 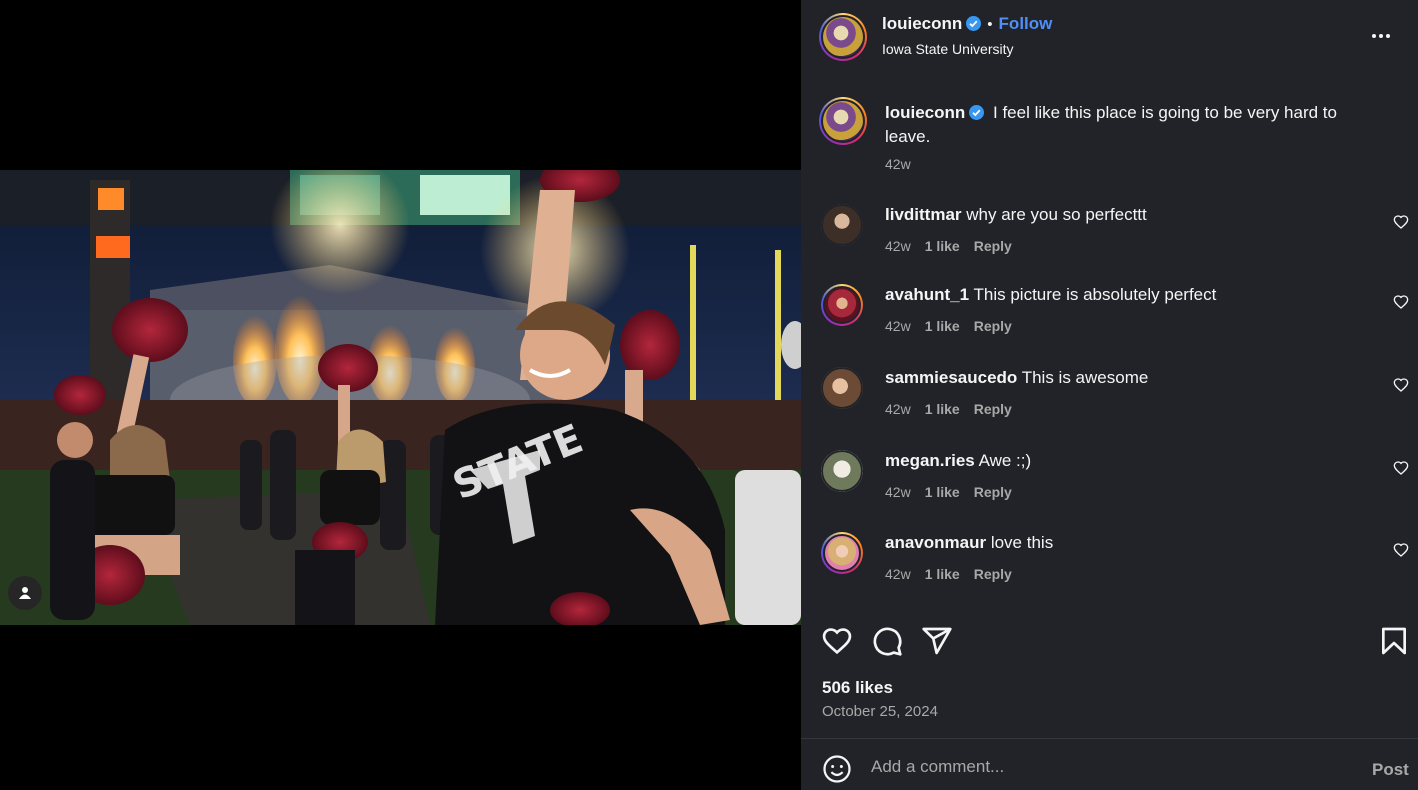 What do you see at coordinates (951, 377) in the screenshot?
I see `commenter-username: sammiesaucedo` at bounding box center [951, 377].